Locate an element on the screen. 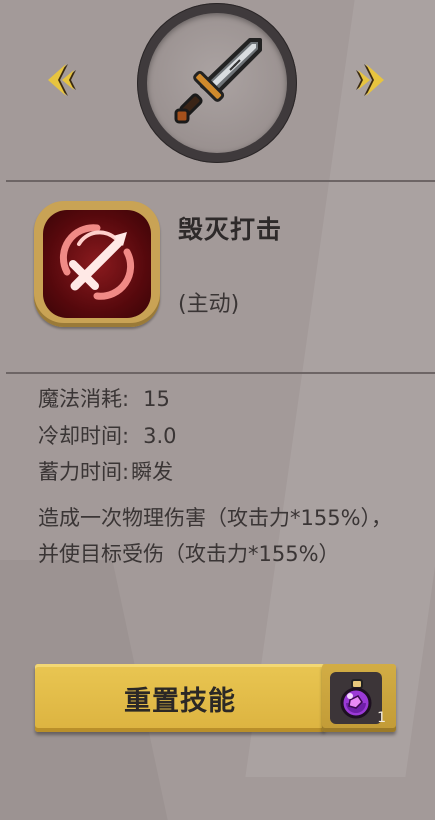 The width and height of the screenshot is (435, 820). stat-value: 15 is located at coordinates (156, 399).